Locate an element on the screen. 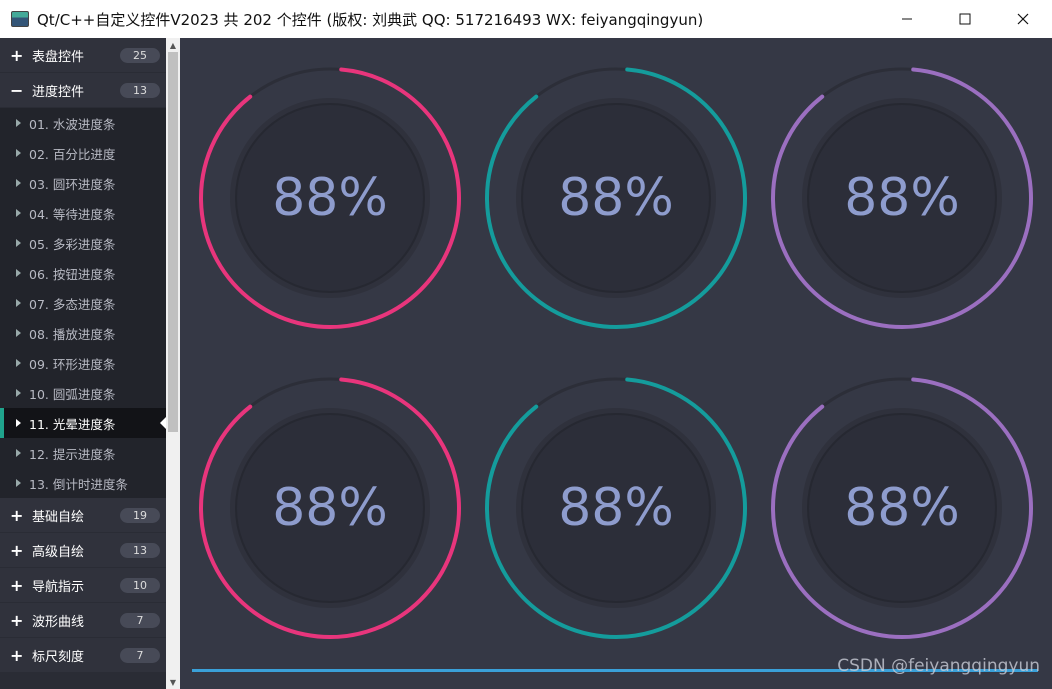 The width and height of the screenshot is (1052, 689). nav-item: 07. 多态进度条 is located at coordinates (83, 303).